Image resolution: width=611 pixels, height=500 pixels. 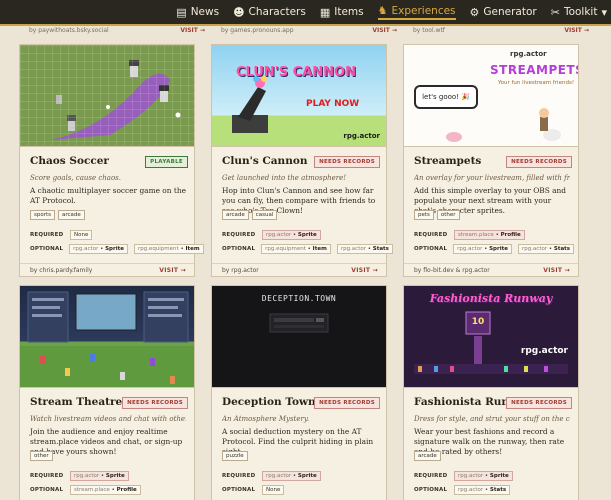 I want to click on nav-items: ▦ Items, so click(x=342, y=12).